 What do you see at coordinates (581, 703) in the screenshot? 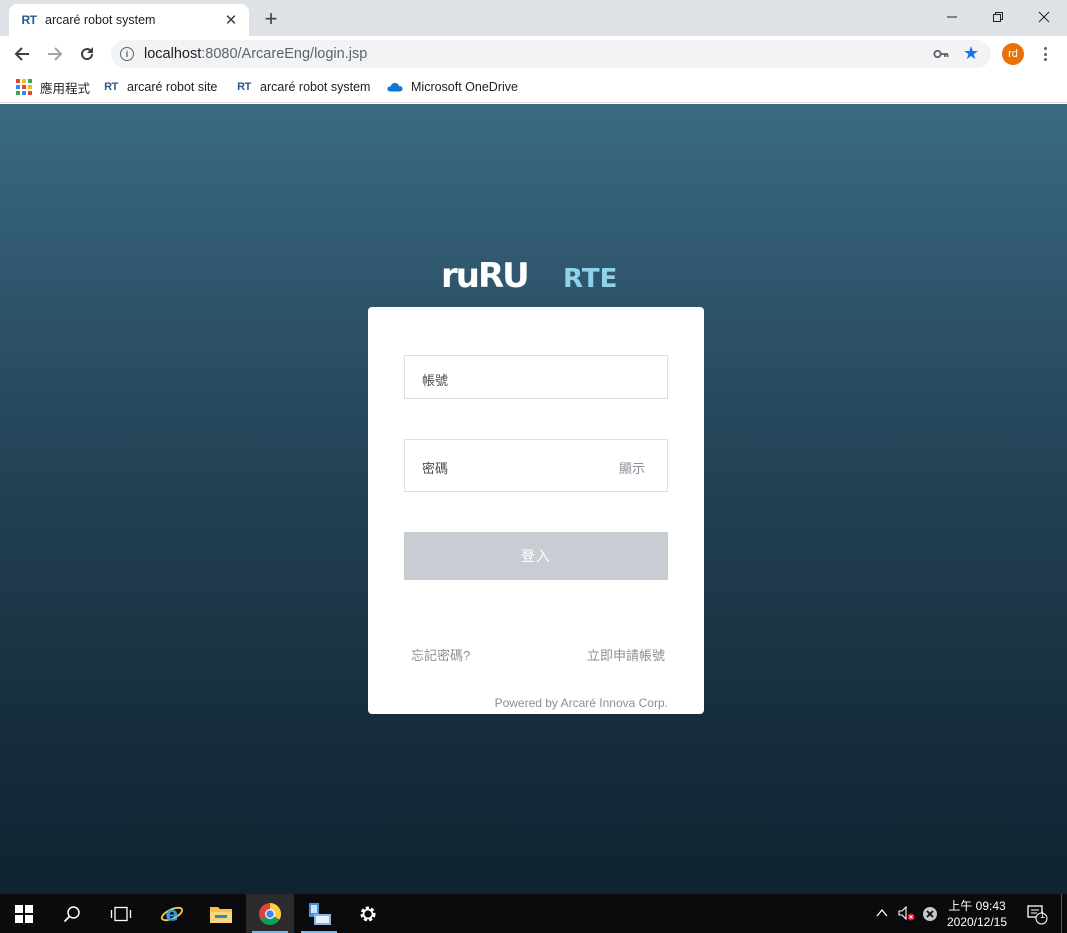
I see `powered-by-text: Powered by Arcaré Innova Corp.` at bounding box center [581, 703].